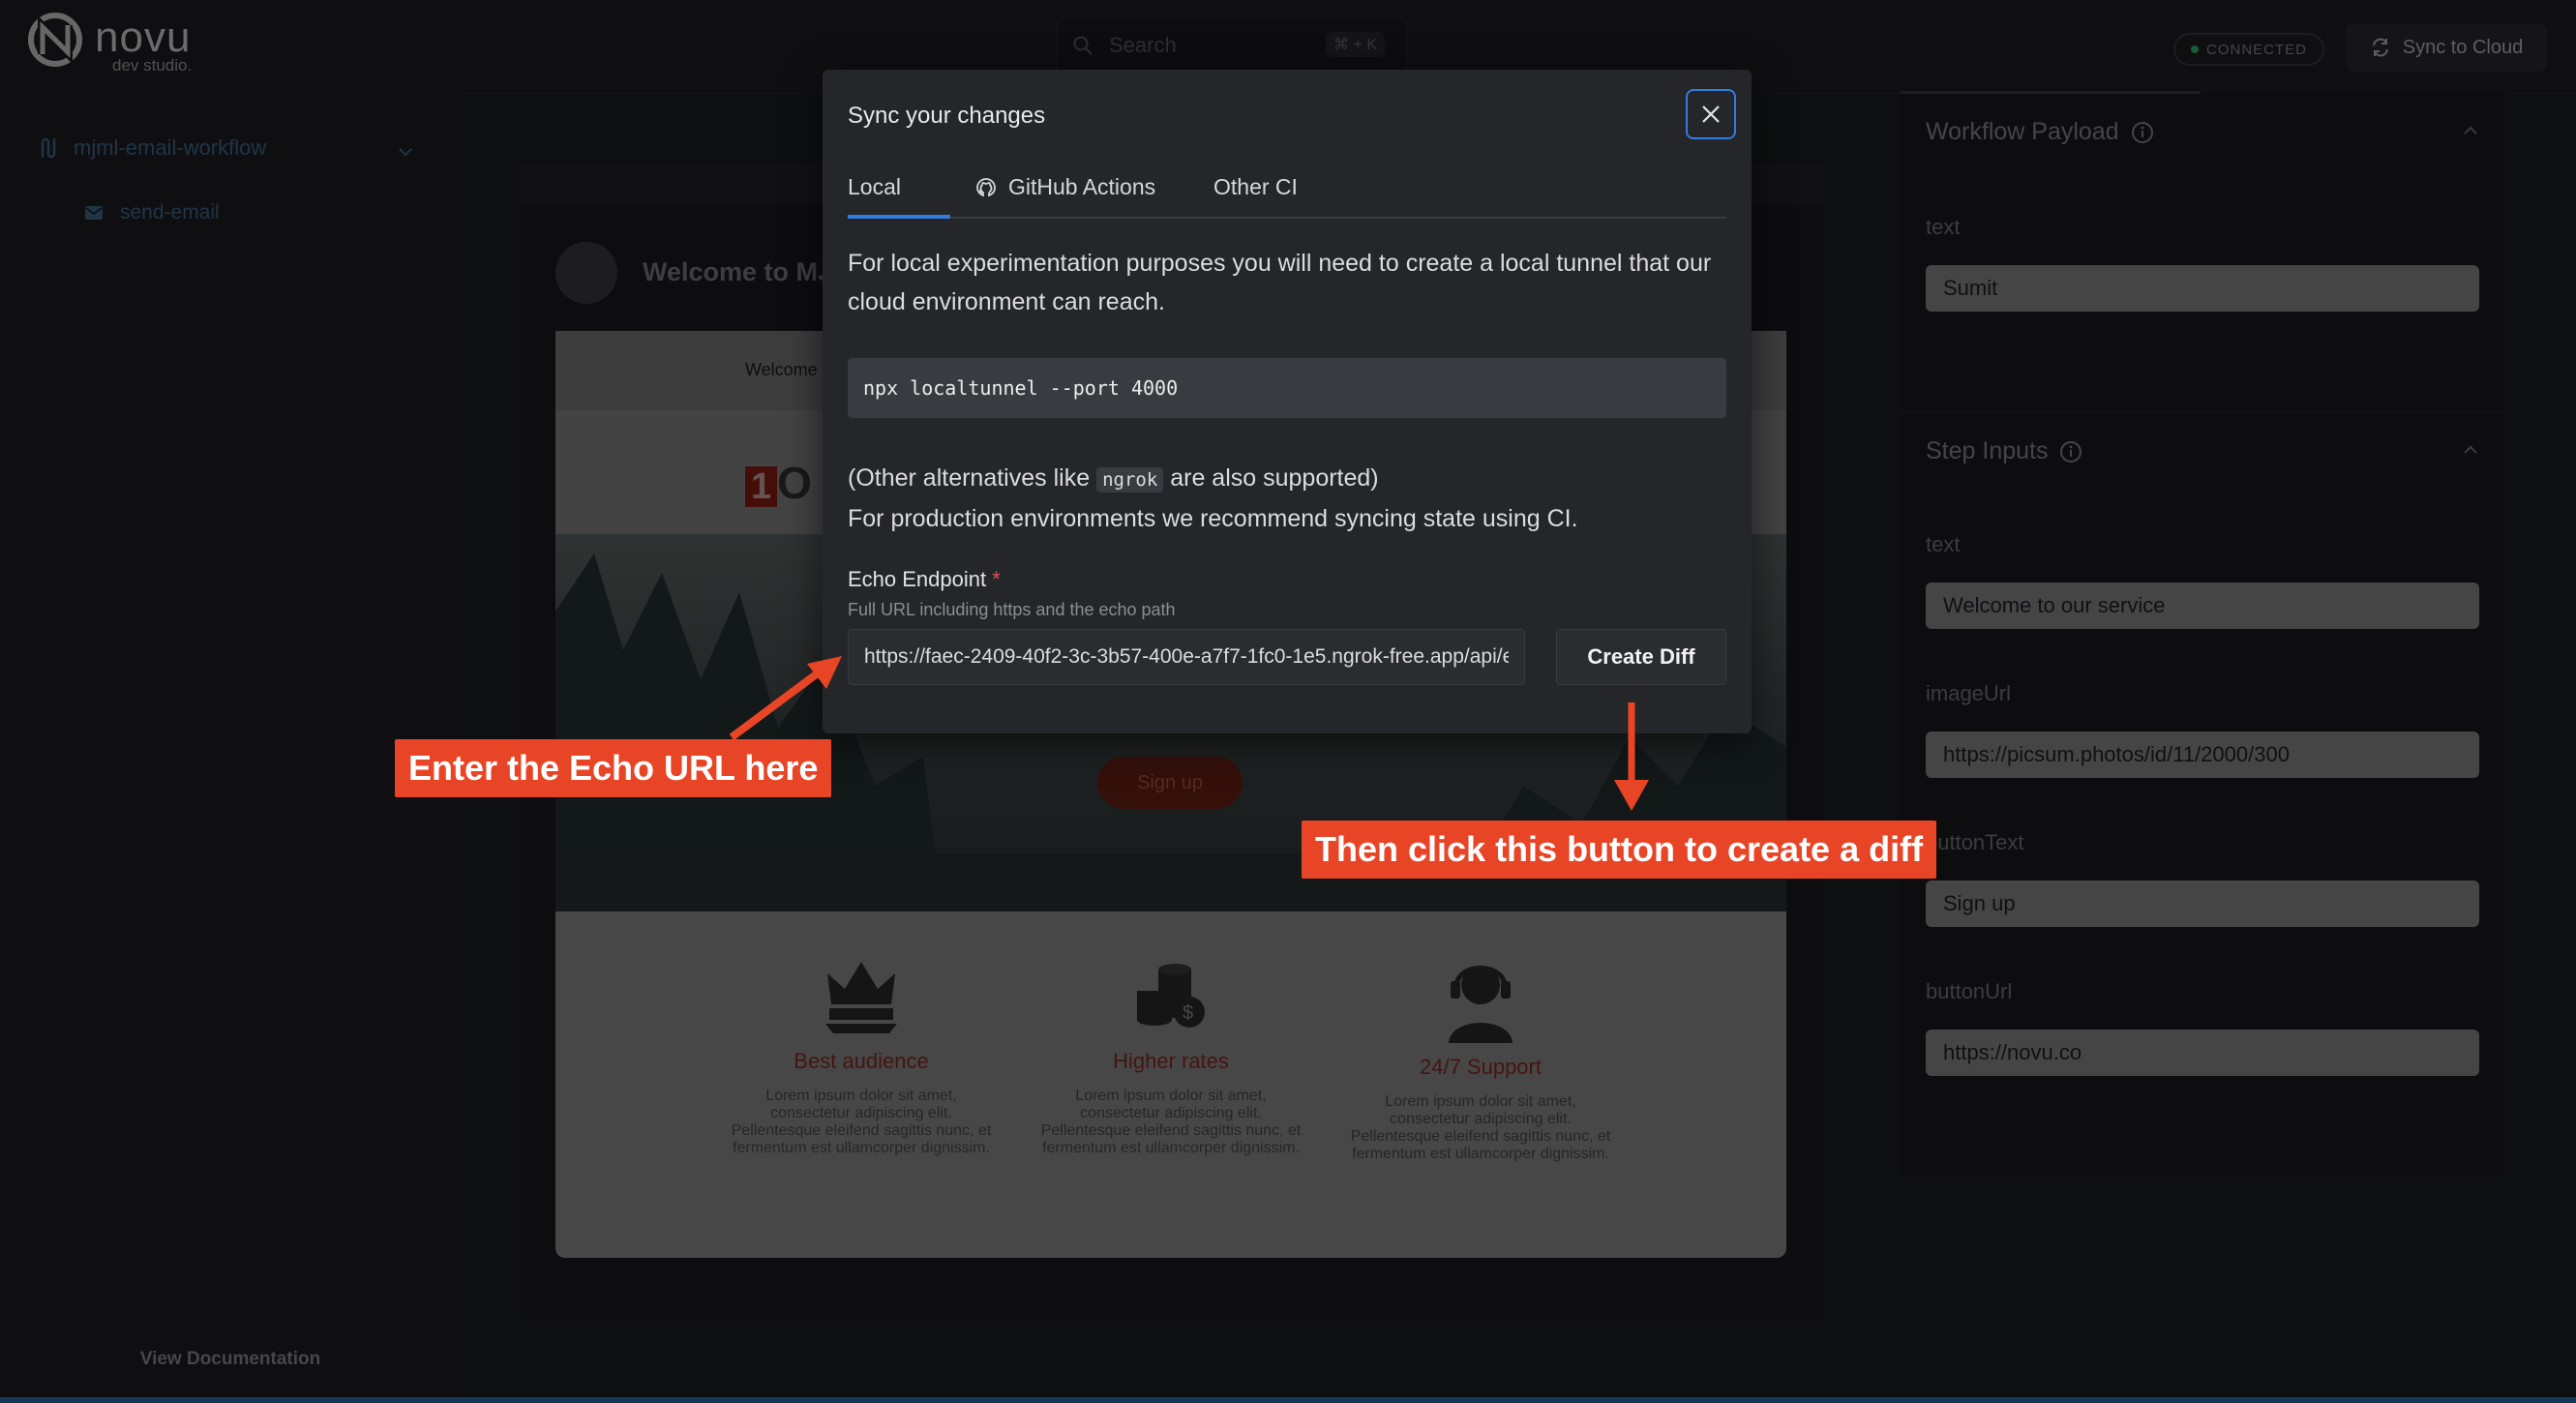 The width and height of the screenshot is (2576, 1403). What do you see at coordinates (917, 579) in the screenshot?
I see `echo-endpoint-label-text: Echo Endpoint` at bounding box center [917, 579].